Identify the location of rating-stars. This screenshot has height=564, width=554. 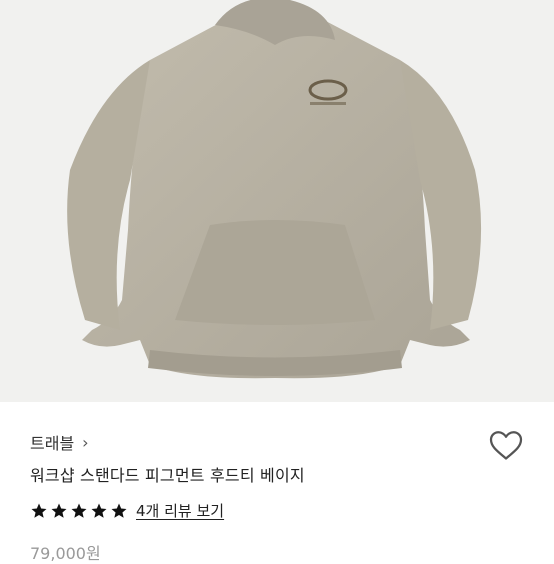
(79, 511).